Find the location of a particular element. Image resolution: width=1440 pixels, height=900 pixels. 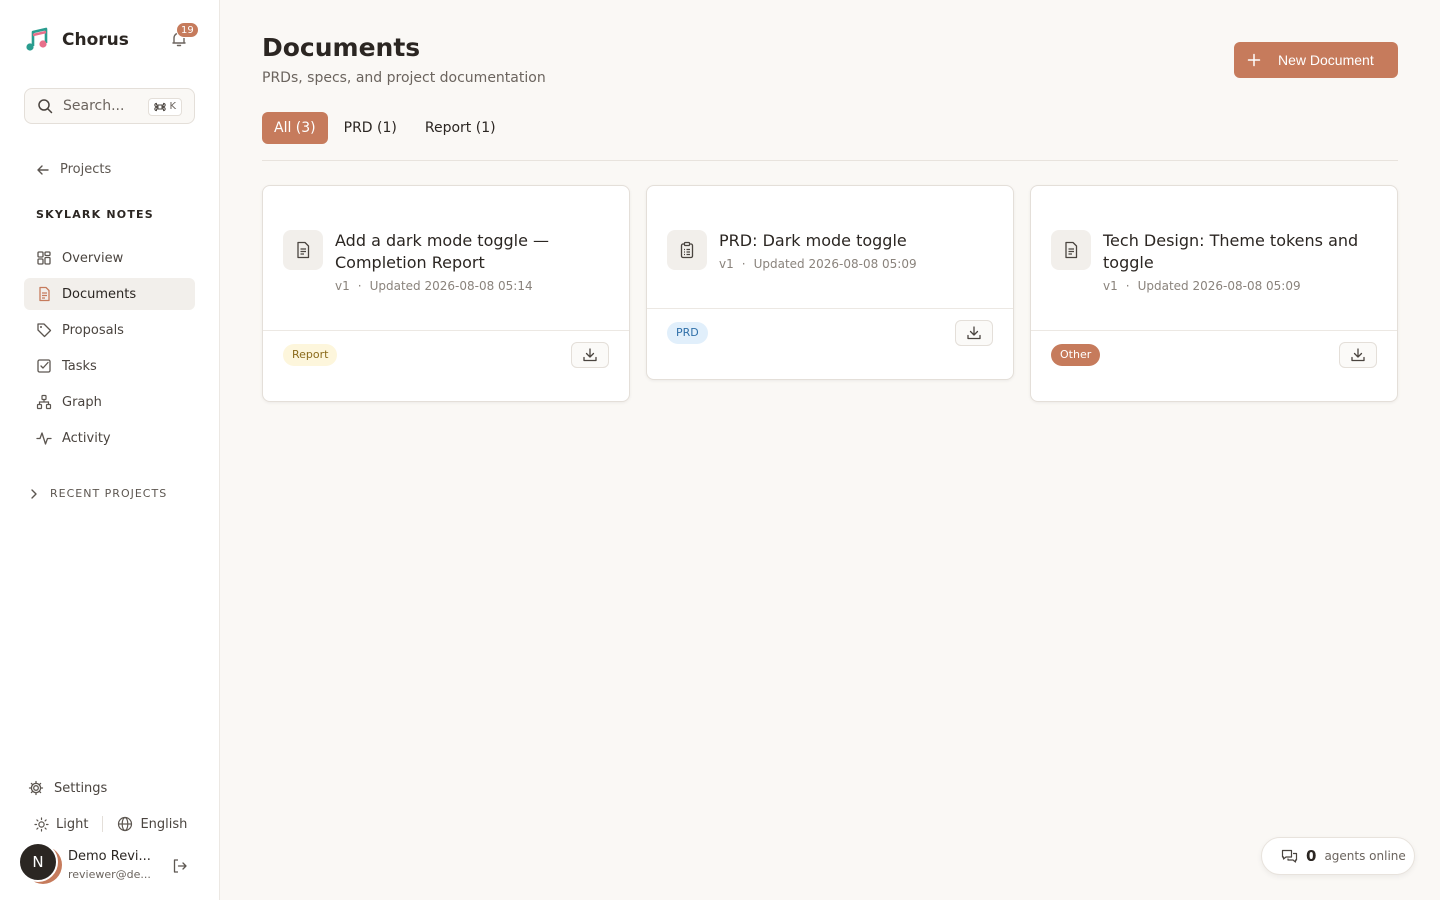

sun-icon is located at coordinates (41, 824).